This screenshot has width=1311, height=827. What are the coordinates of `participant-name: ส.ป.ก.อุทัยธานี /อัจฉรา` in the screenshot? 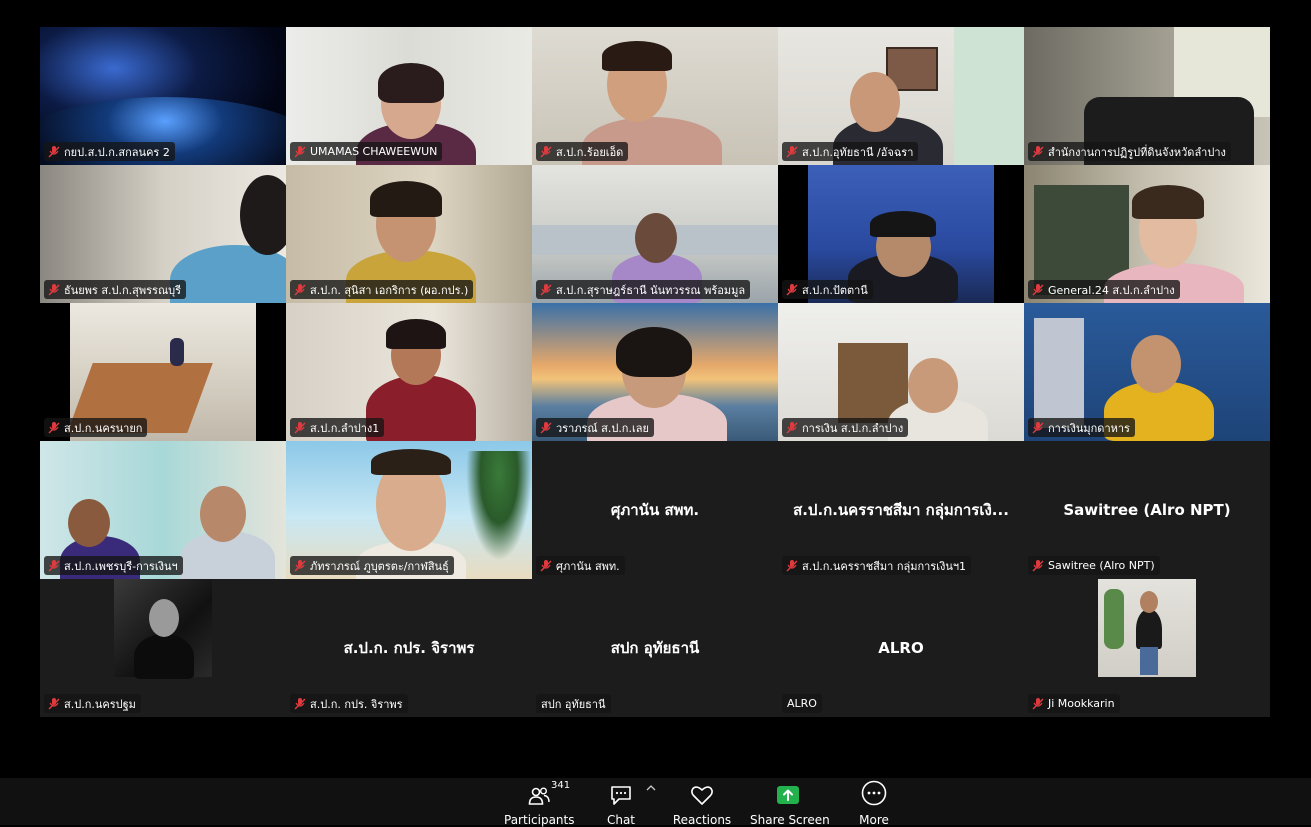 It's located at (858, 152).